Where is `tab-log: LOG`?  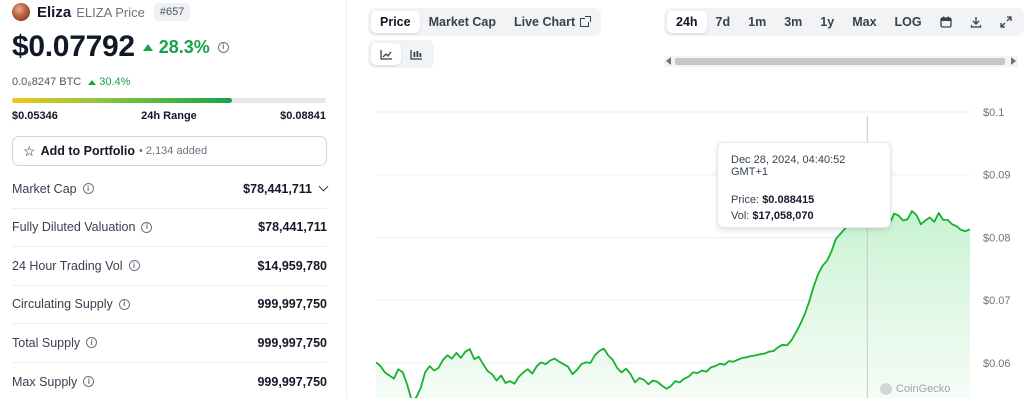 tab-log: LOG is located at coordinates (908, 22).